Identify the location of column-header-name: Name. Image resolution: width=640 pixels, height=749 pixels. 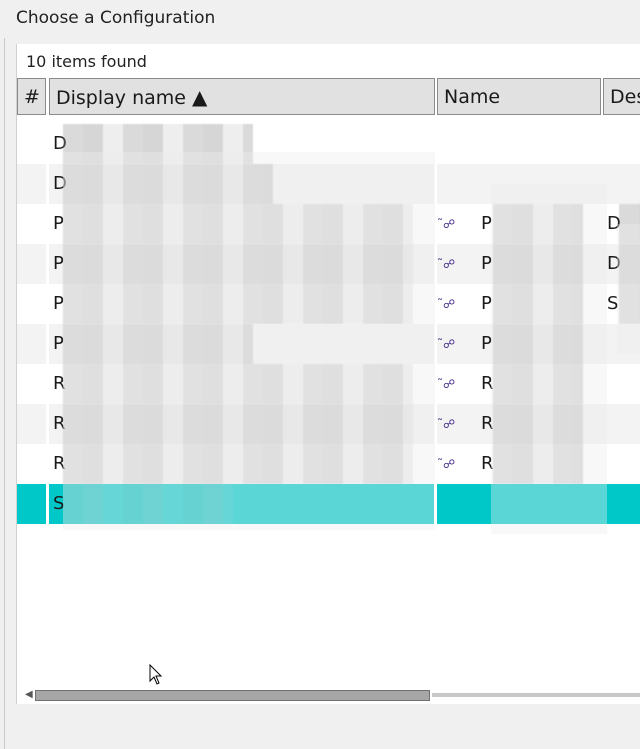
(519, 96).